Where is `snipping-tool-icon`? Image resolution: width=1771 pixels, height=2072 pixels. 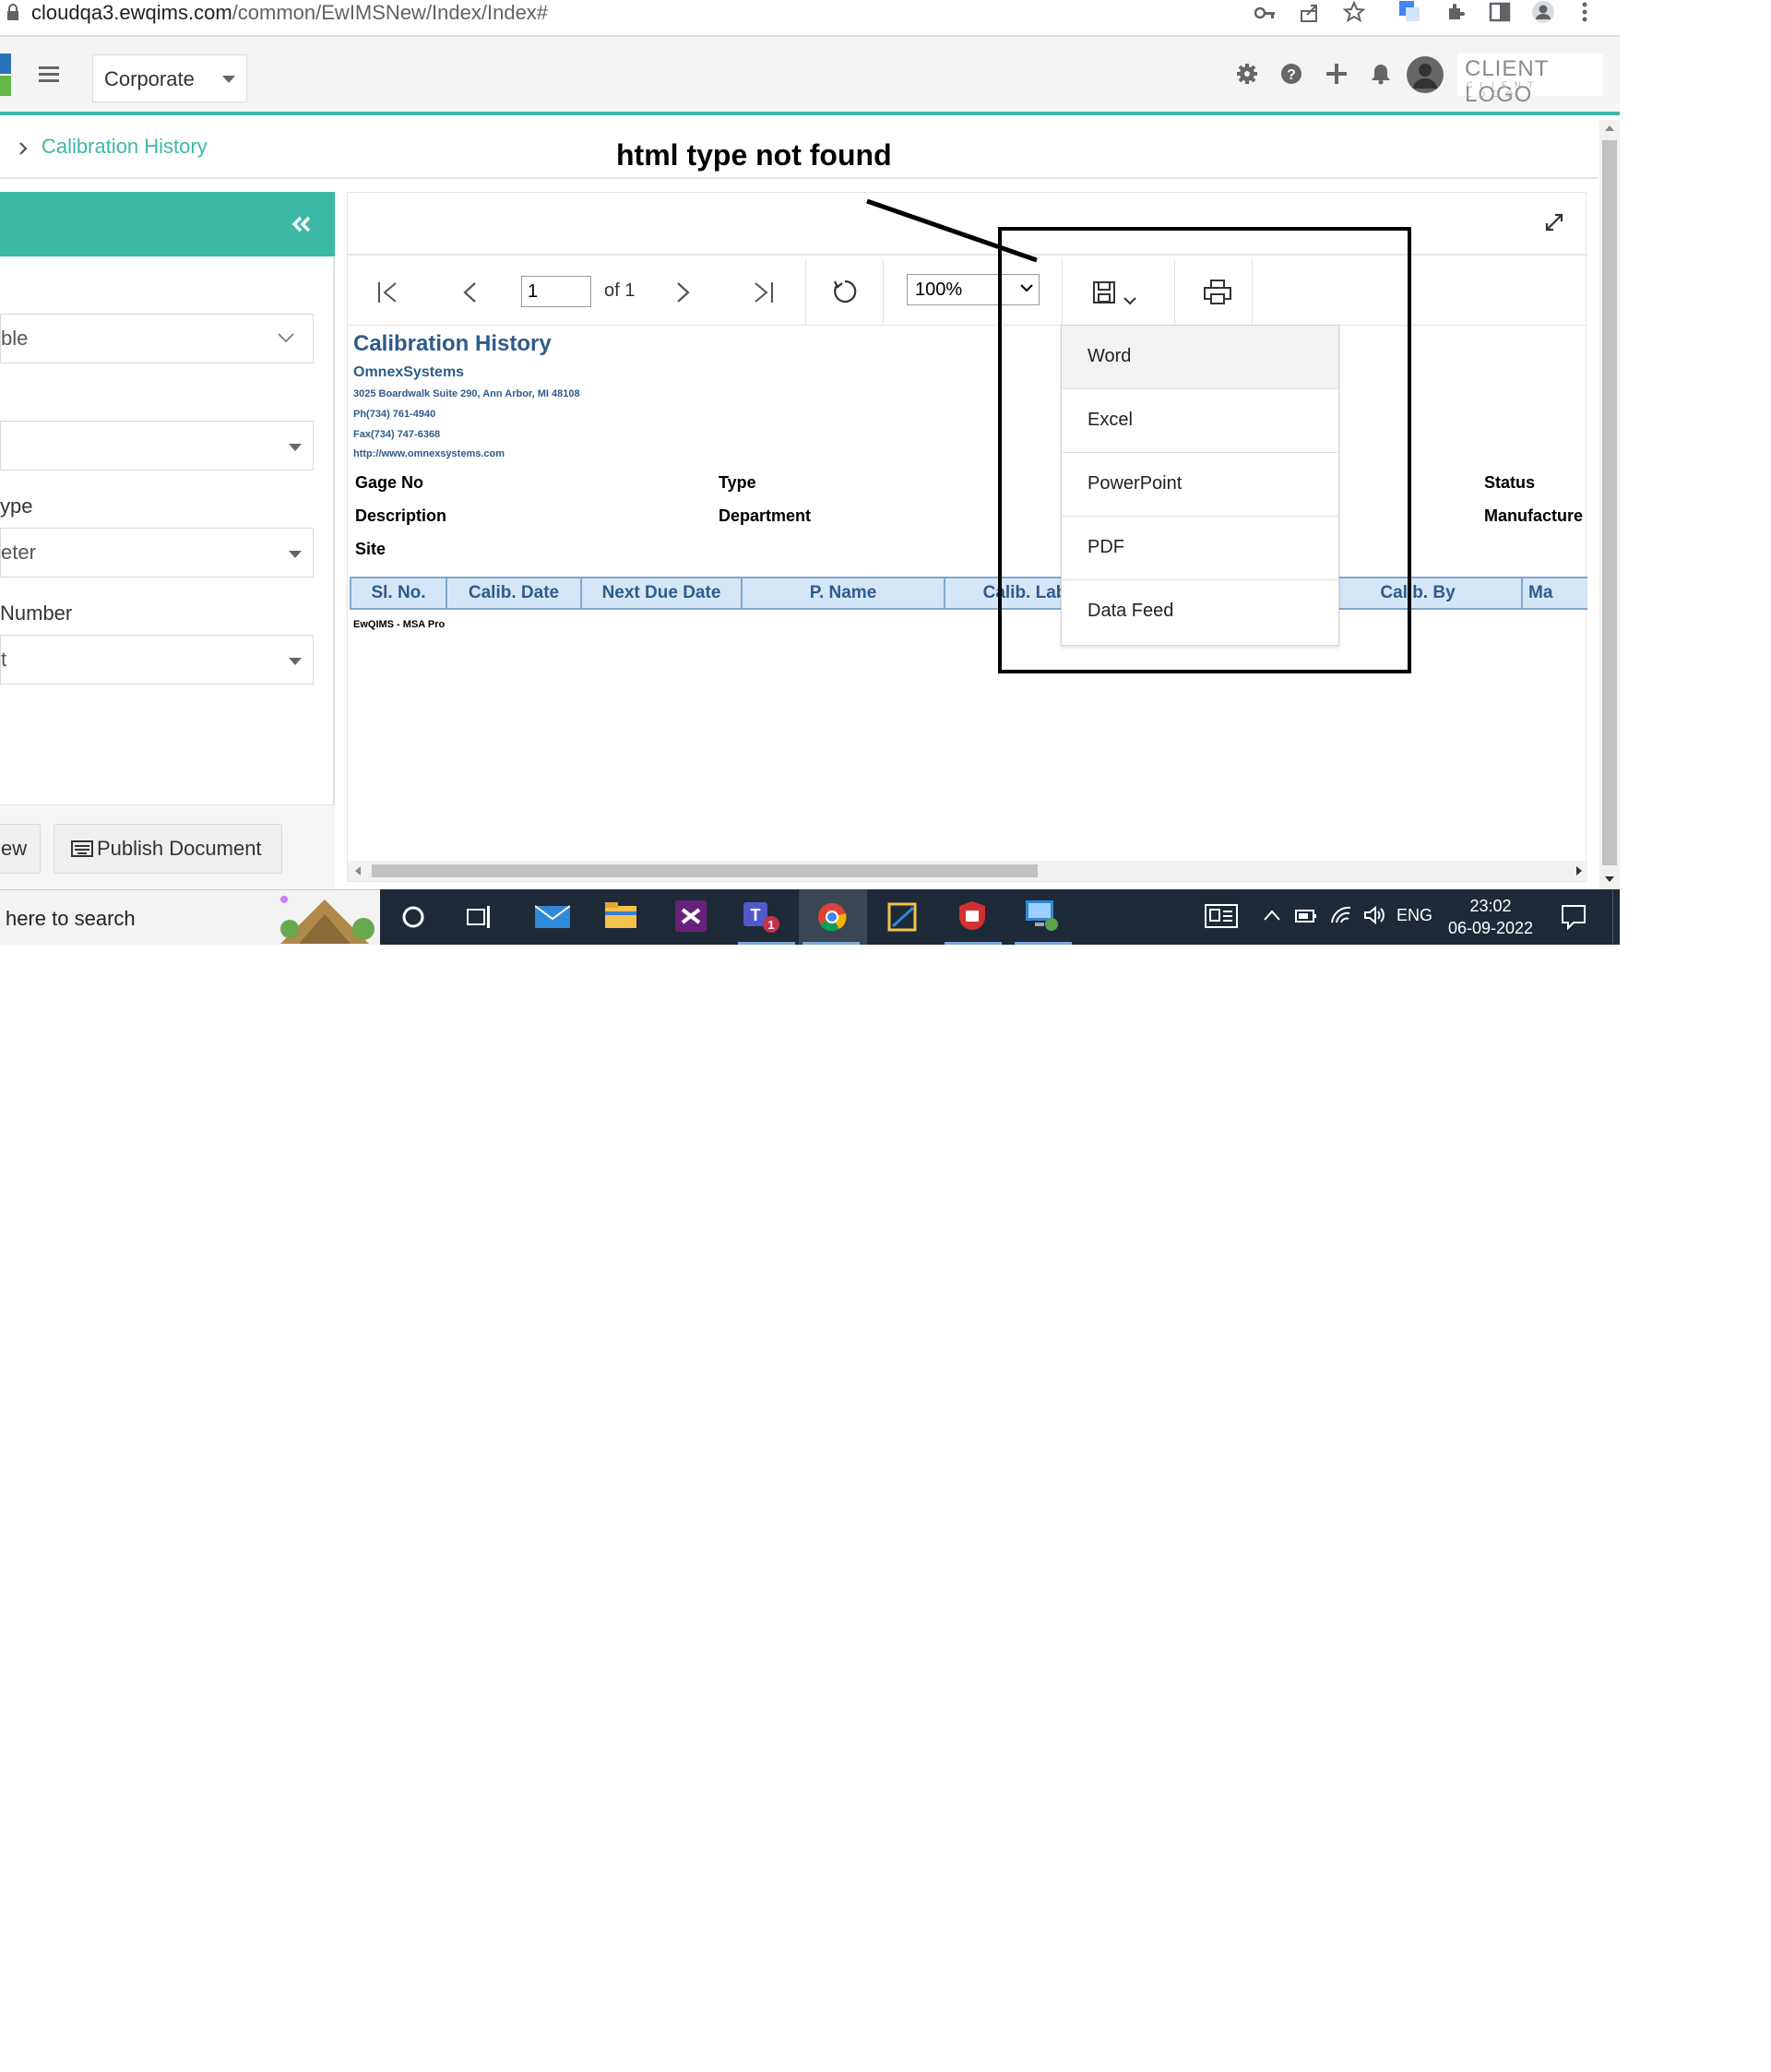
snipping-tool-icon is located at coordinates (903, 917).